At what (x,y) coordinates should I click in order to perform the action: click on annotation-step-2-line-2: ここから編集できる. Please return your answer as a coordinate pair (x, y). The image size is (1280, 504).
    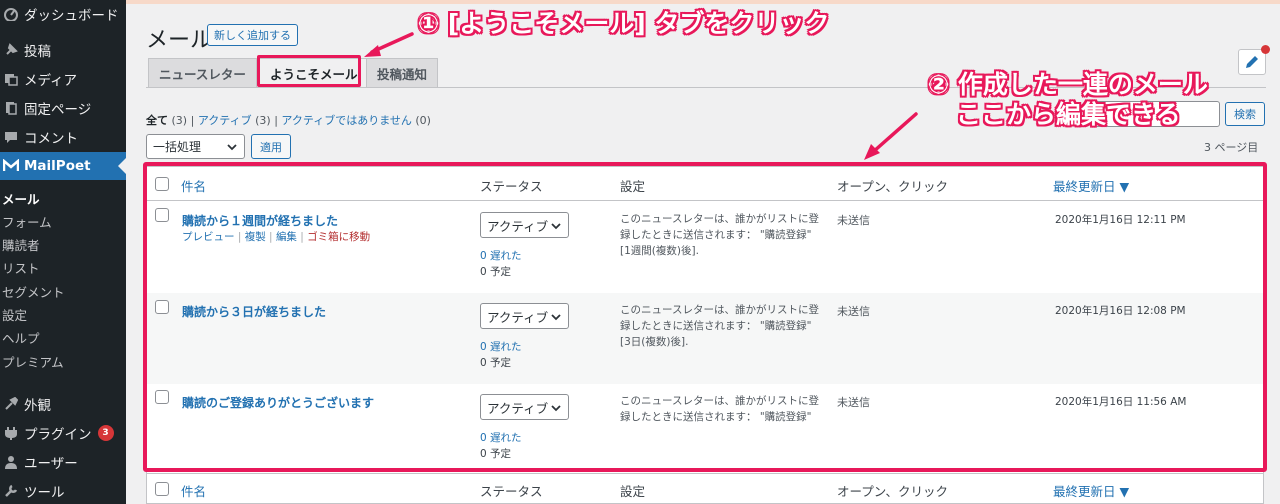
    Looking at the image, I should click on (1068, 114).